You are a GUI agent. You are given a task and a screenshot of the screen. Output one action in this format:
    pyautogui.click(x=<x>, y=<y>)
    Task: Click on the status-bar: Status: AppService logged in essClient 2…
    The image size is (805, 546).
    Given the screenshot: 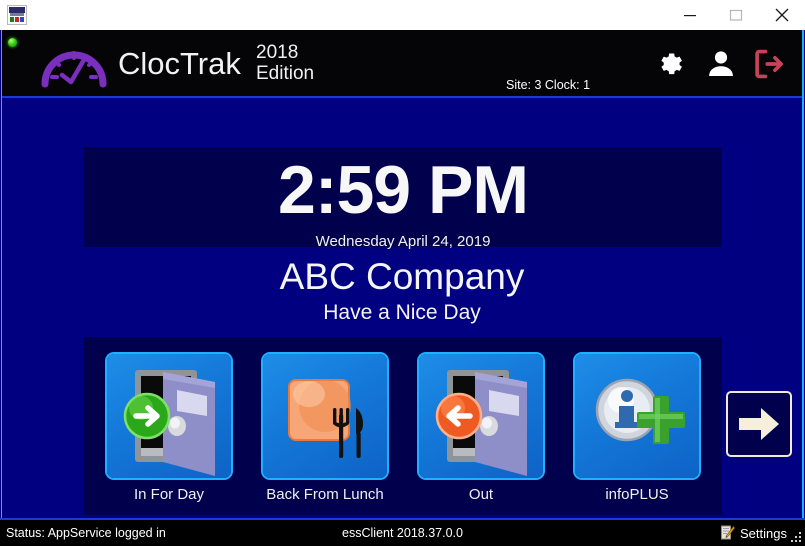 What is the action you would take?
    pyautogui.click(x=402, y=532)
    